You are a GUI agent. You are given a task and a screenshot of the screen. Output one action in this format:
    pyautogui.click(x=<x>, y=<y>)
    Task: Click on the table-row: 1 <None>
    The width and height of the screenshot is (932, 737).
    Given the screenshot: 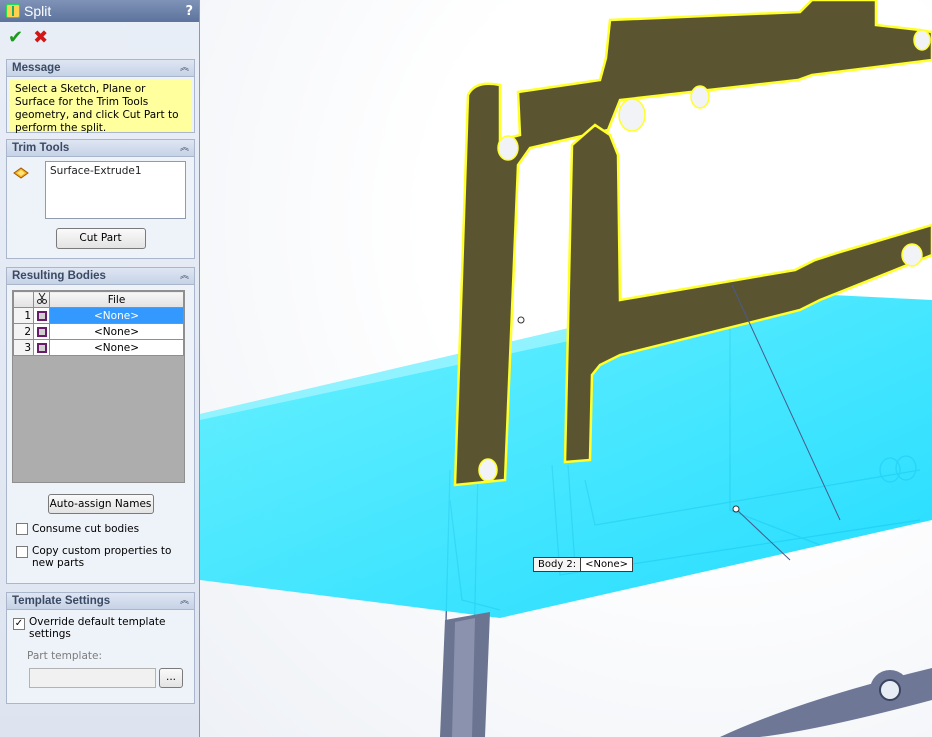 What is the action you would take?
    pyautogui.click(x=98, y=315)
    